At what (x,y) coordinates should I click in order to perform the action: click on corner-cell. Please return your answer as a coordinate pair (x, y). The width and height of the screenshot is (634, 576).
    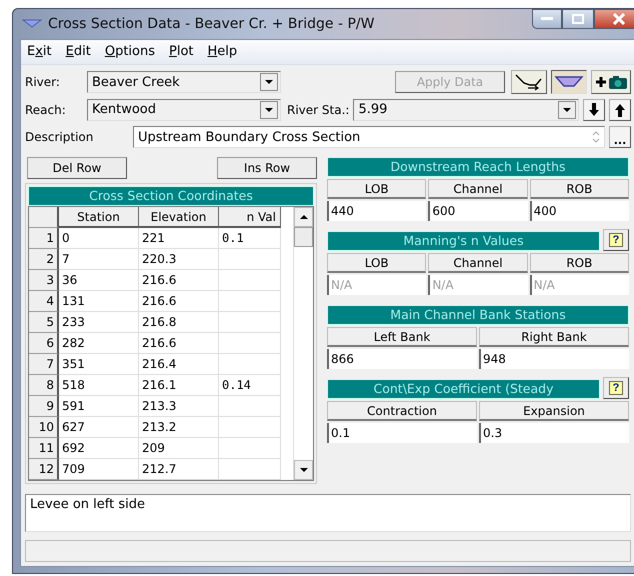
    Looking at the image, I should click on (44, 217).